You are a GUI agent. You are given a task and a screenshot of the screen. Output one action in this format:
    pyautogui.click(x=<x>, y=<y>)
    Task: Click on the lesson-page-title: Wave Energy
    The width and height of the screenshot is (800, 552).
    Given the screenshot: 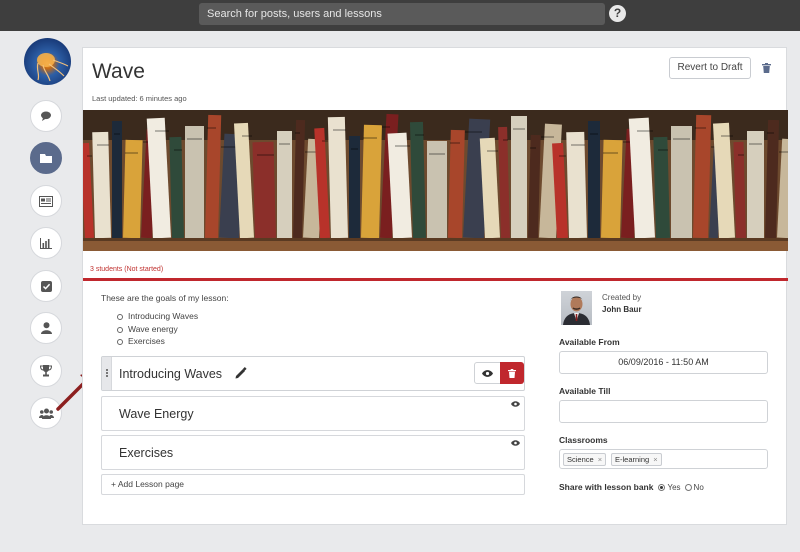 What is the action you would take?
    pyautogui.click(x=156, y=414)
    